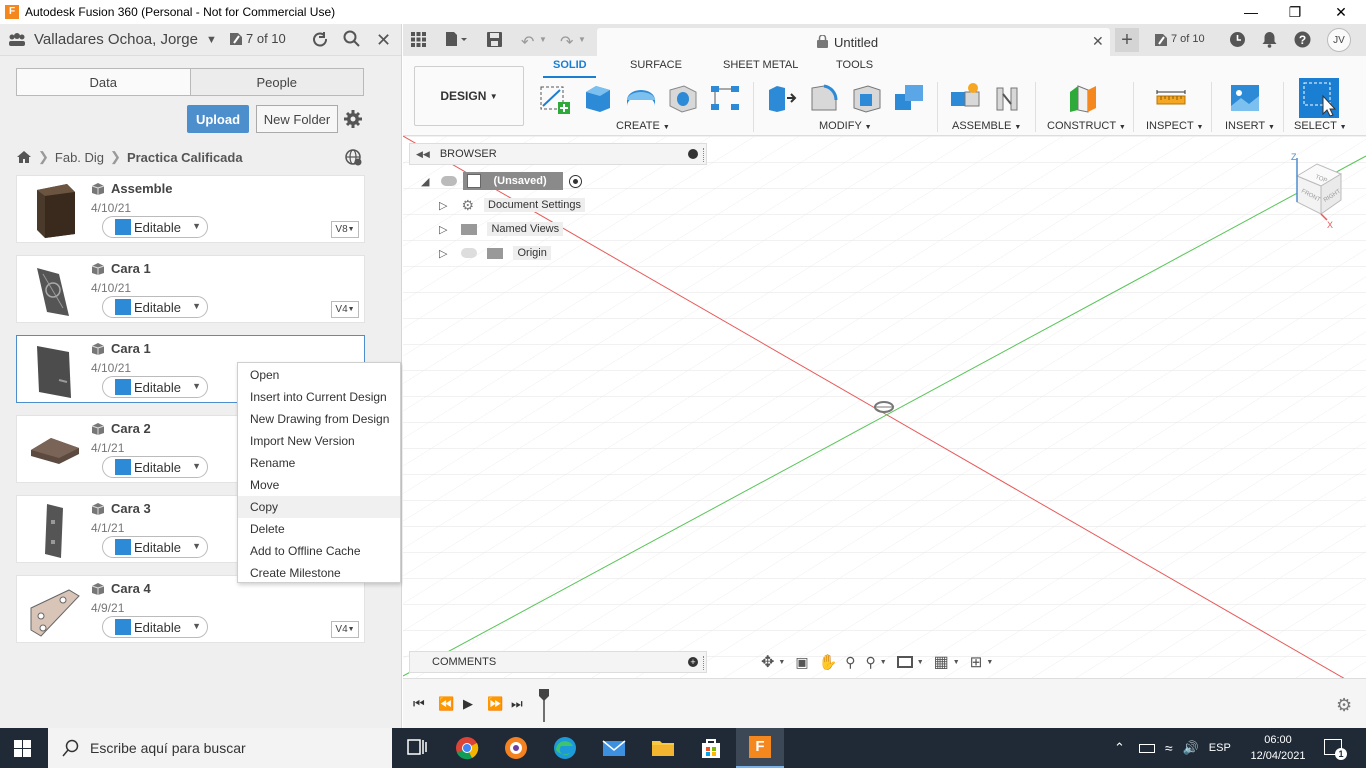  Describe the element at coordinates (185, 157) in the screenshot. I see `breadcrumb-folder: Practica Calificada` at that location.